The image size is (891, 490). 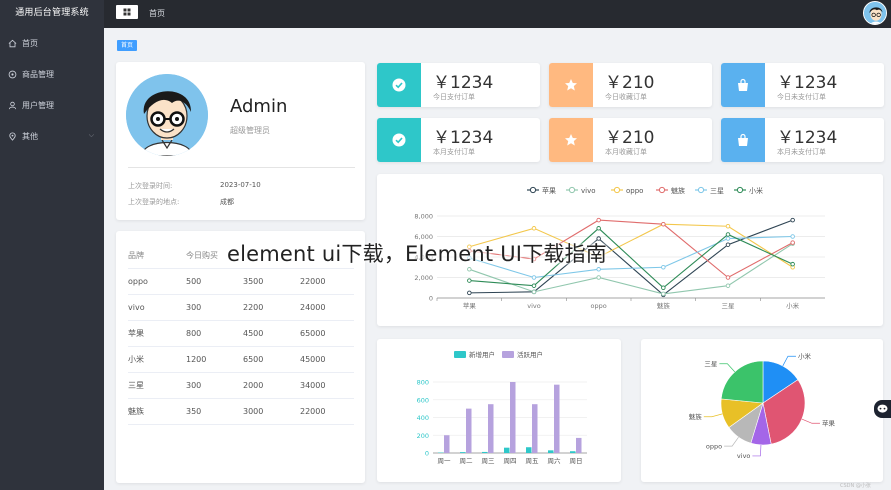 I want to click on sidebar-item-goods: 商品管理, so click(x=52, y=74).